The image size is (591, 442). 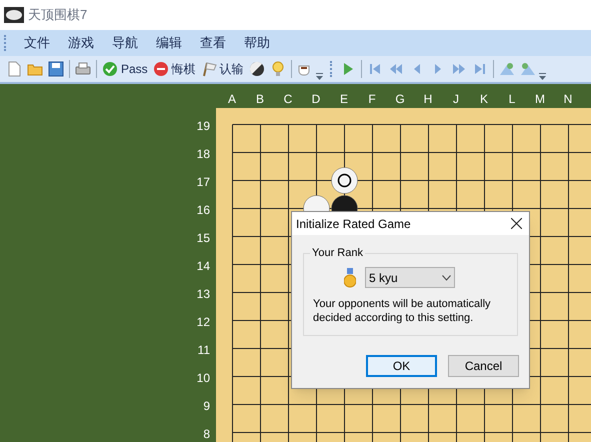 I want to click on menu-item: 游戏, so click(x=81, y=43).